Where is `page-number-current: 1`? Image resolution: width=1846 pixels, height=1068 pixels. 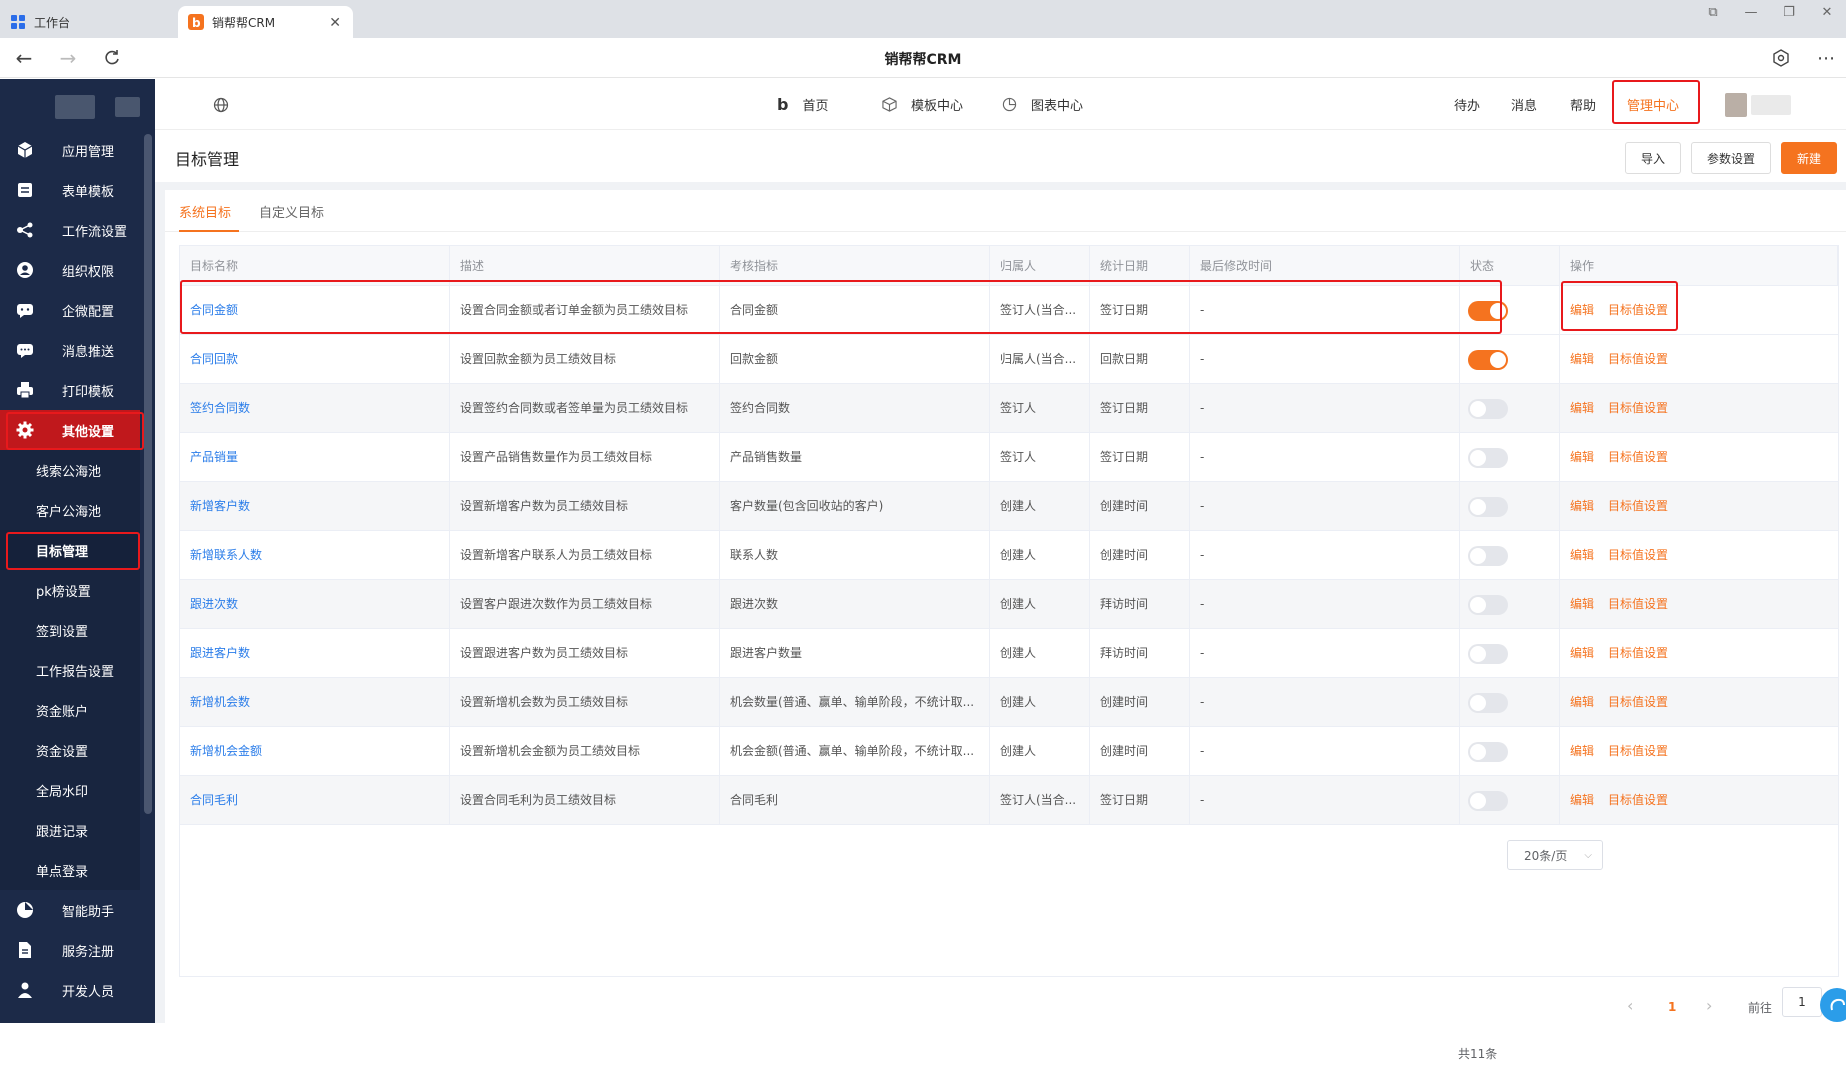 page-number-current: 1 is located at coordinates (1672, 1007).